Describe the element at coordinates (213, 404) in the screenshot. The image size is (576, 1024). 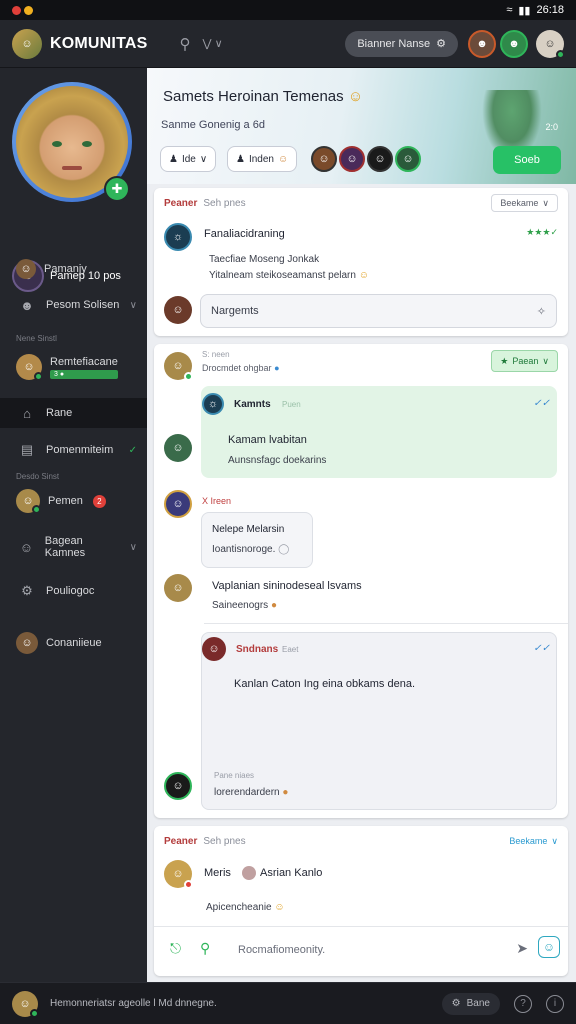
I see `message-avatar: ☼` at that location.